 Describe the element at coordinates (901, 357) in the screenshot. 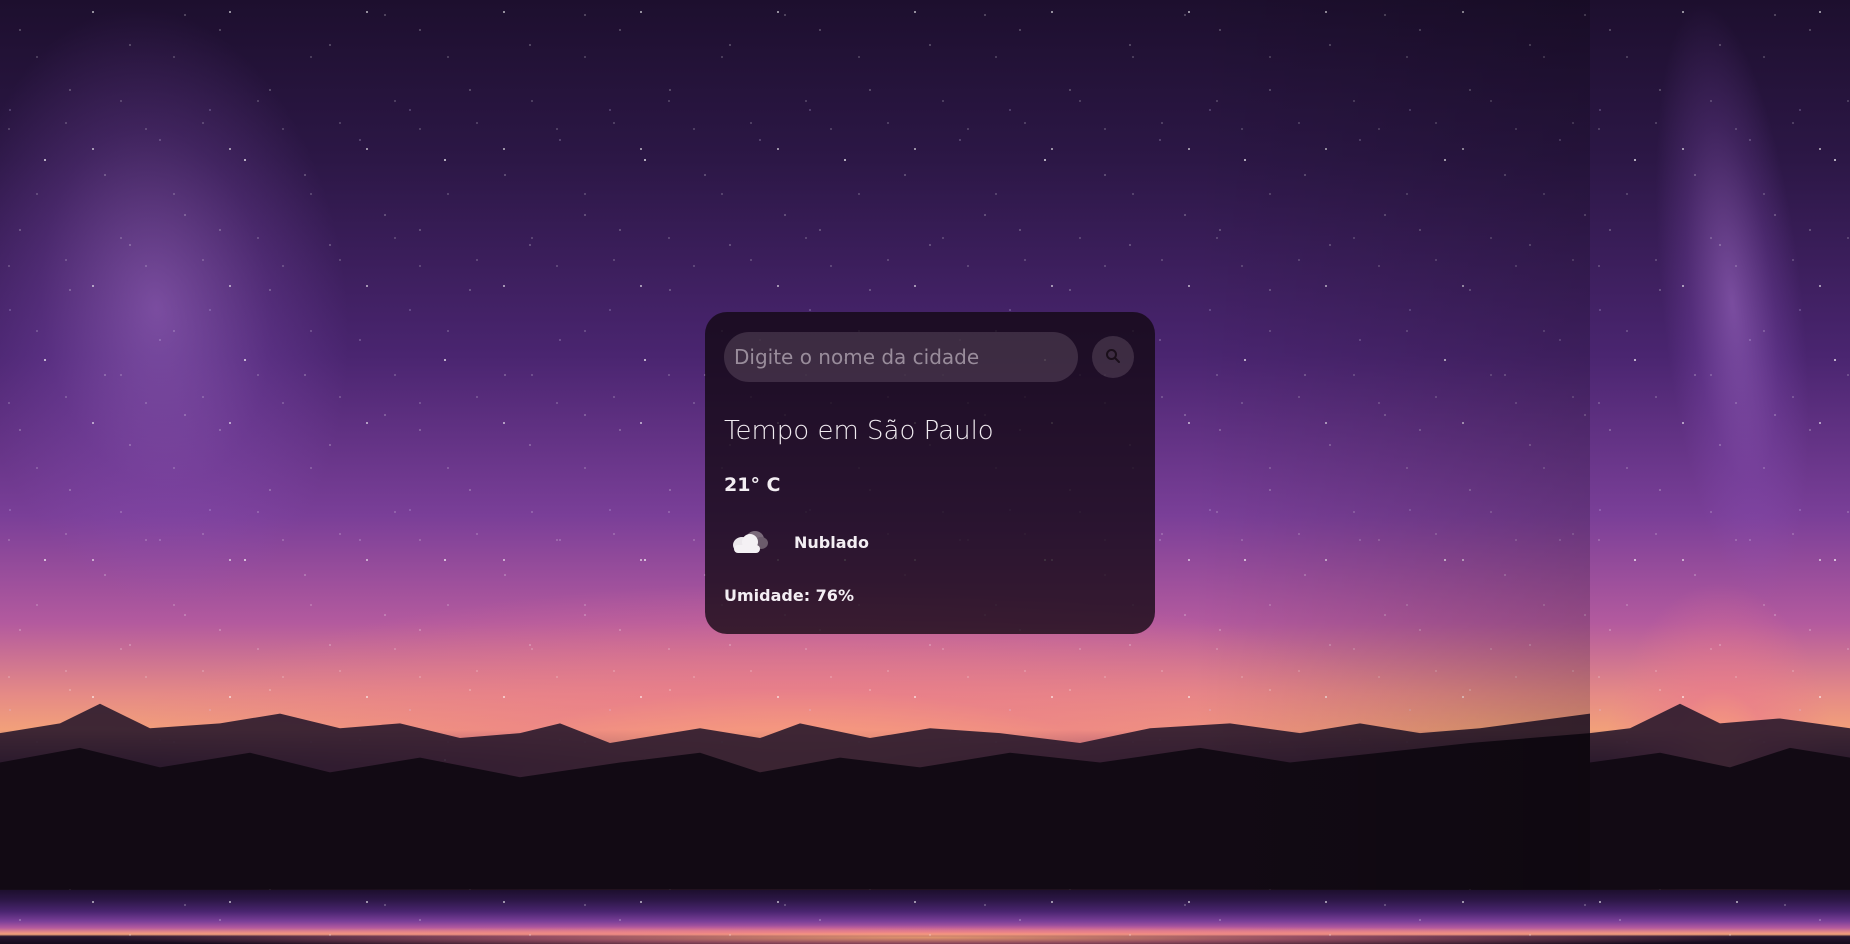

I see `city-search-input` at that location.